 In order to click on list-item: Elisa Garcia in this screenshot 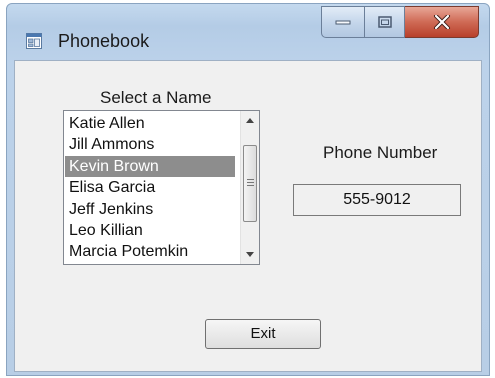, I will do `click(150, 187)`.